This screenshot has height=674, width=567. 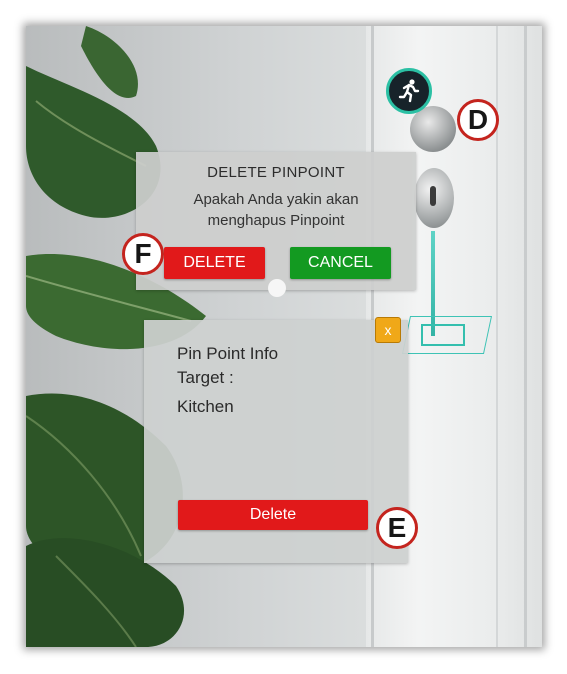 What do you see at coordinates (388, 330) in the screenshot?
I see `close-button: x` at bounding box center [388, 330].